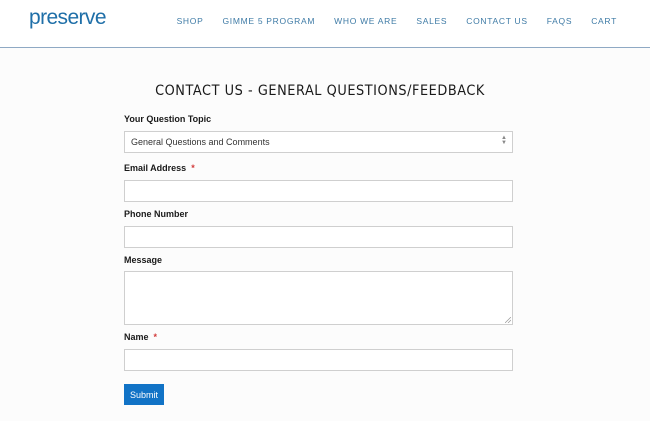  Describe the element at coordinates (168, 119) in the screenshot. I see `topic-label: Your Question Topic` at that location.